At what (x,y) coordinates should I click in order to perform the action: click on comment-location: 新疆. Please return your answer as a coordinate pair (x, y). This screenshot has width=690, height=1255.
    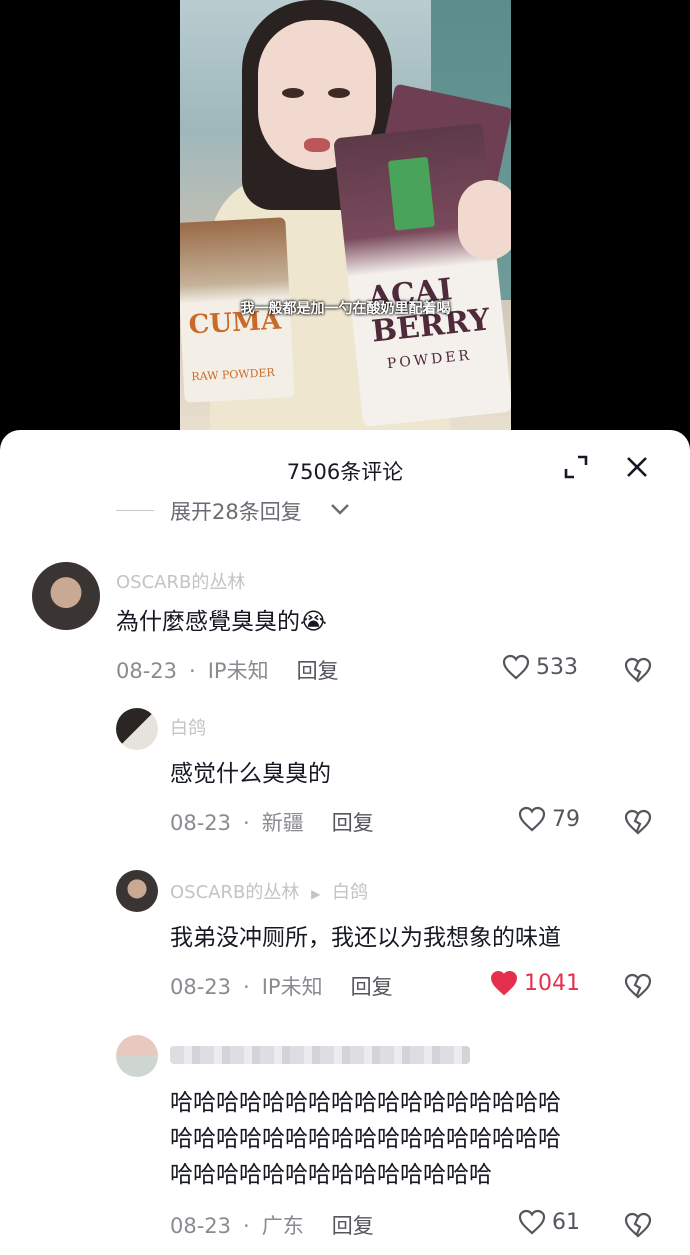
    Looking at the image, I should click on (282, 823).